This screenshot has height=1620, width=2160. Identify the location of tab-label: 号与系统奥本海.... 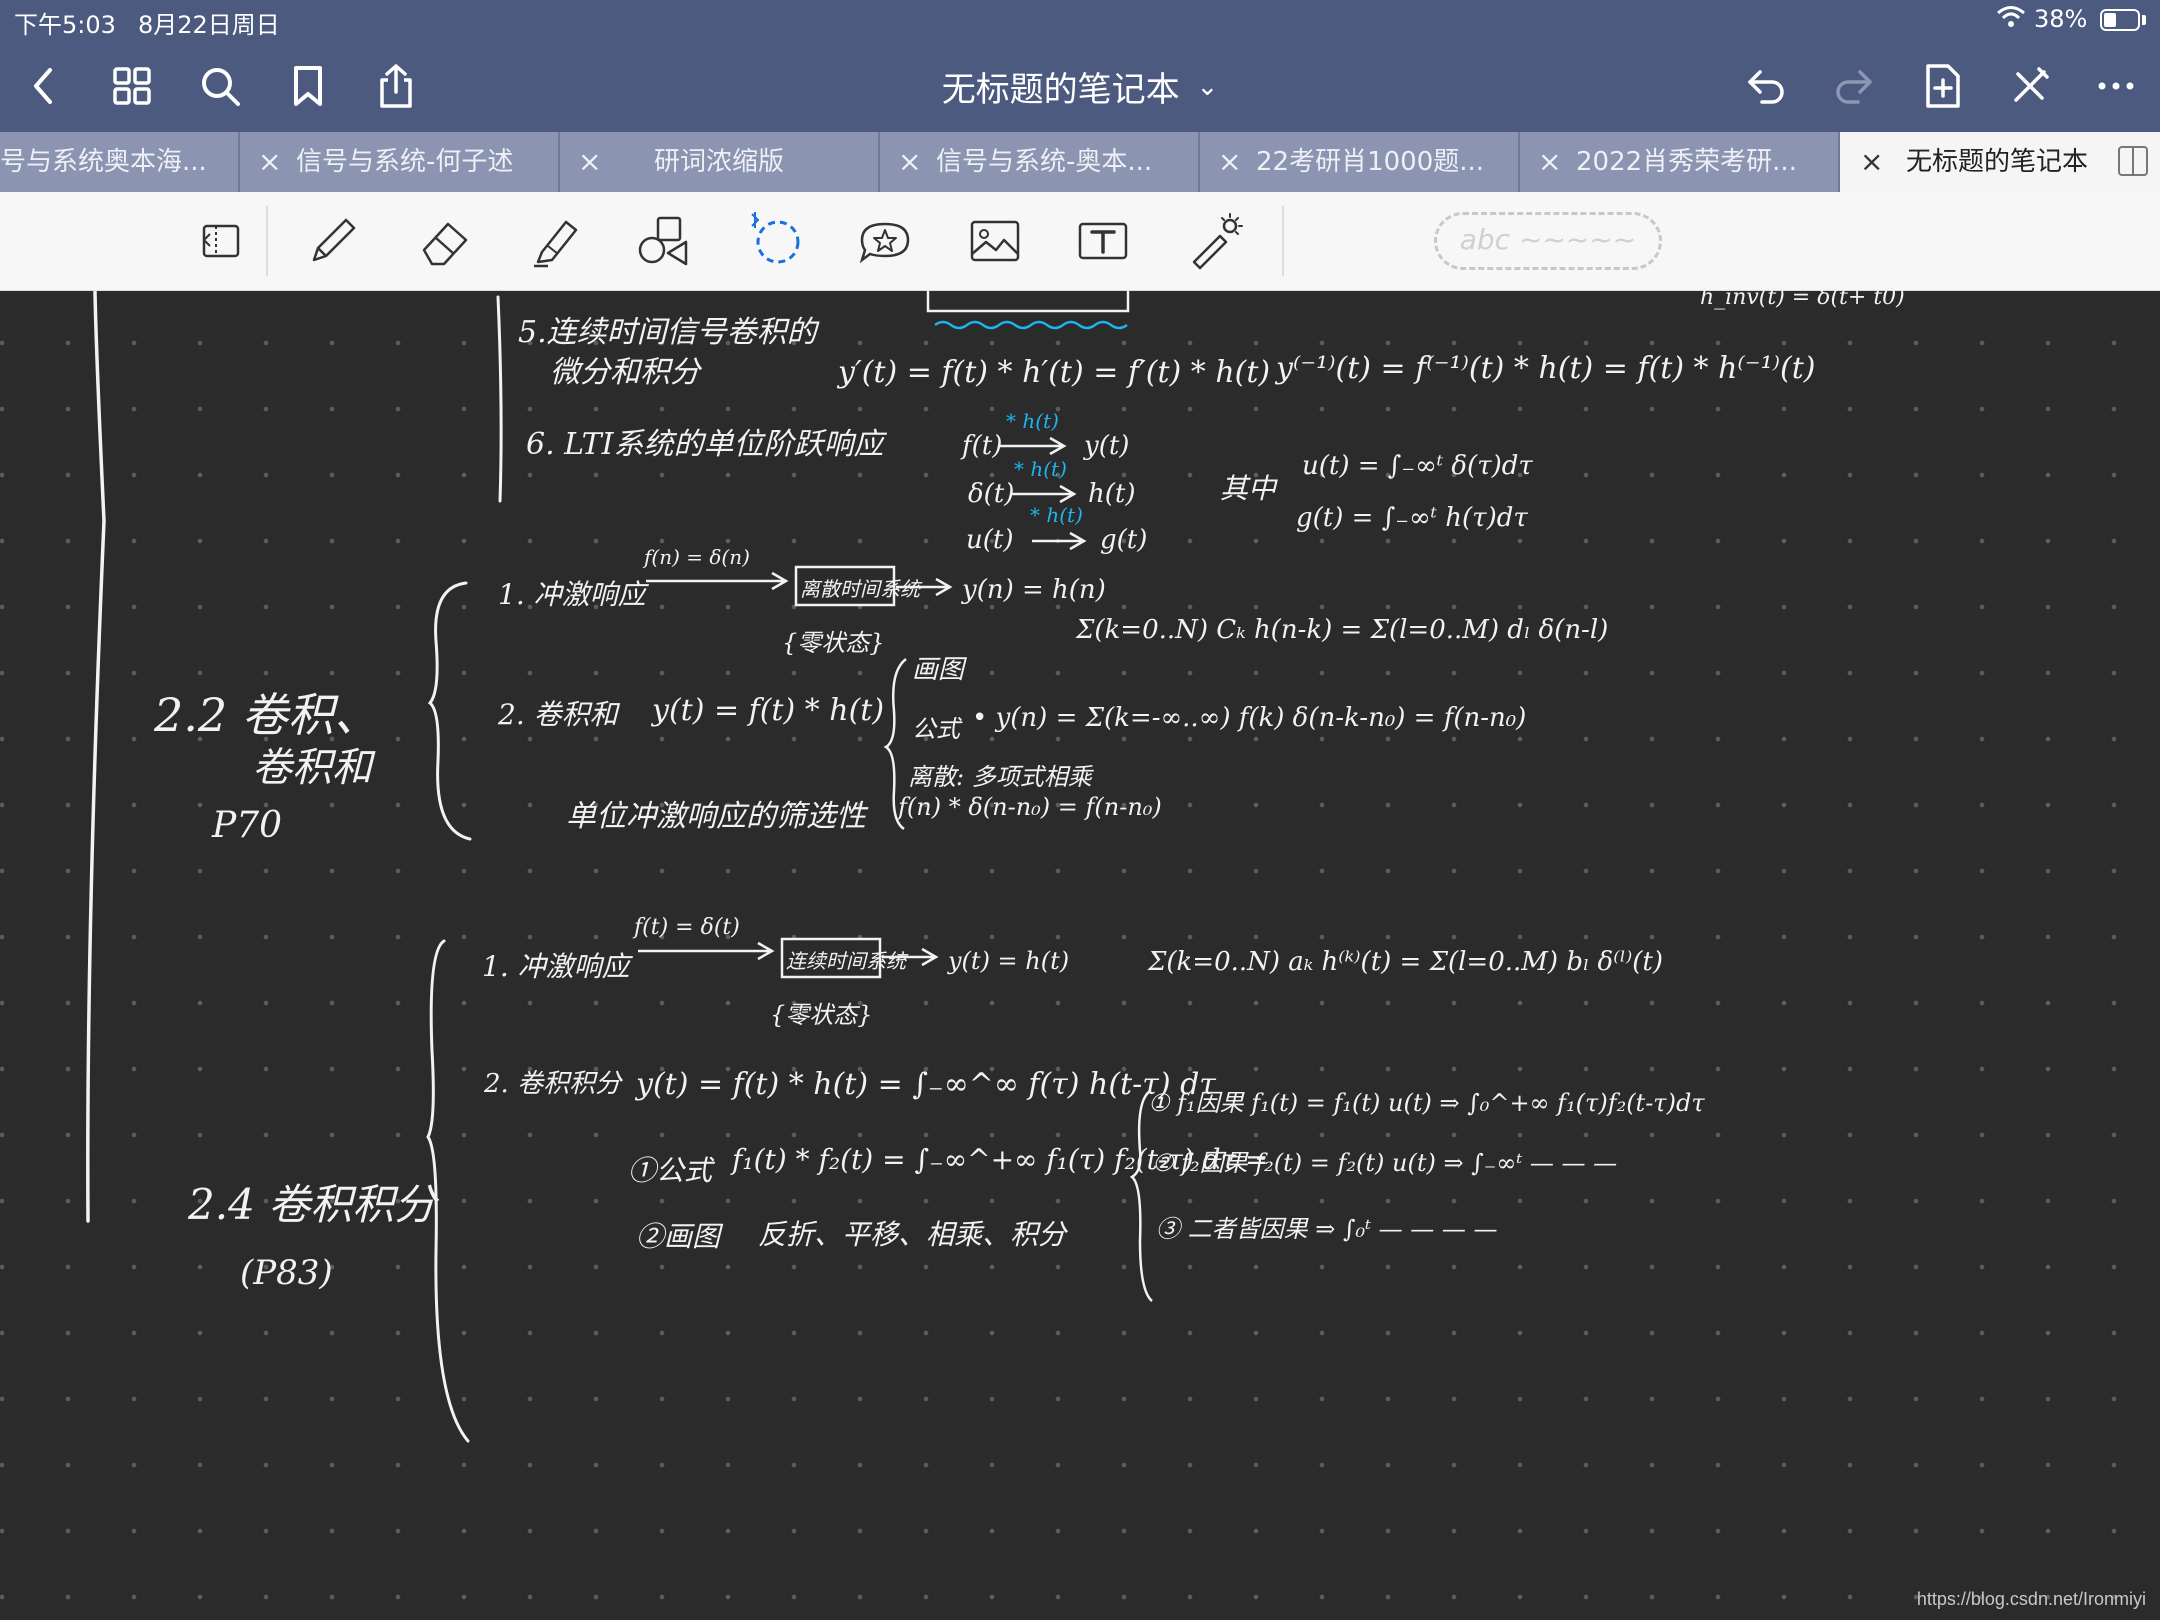
(103, 162).